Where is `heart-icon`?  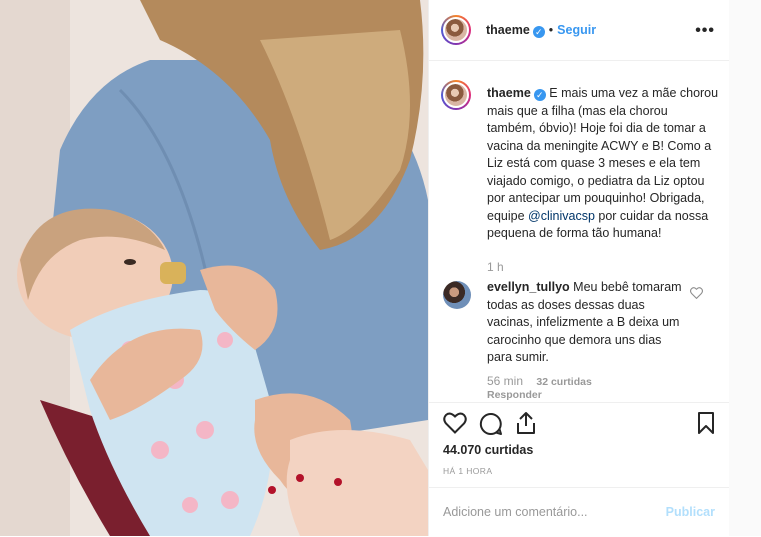
heart-icon is located at coordinates (455, 423).